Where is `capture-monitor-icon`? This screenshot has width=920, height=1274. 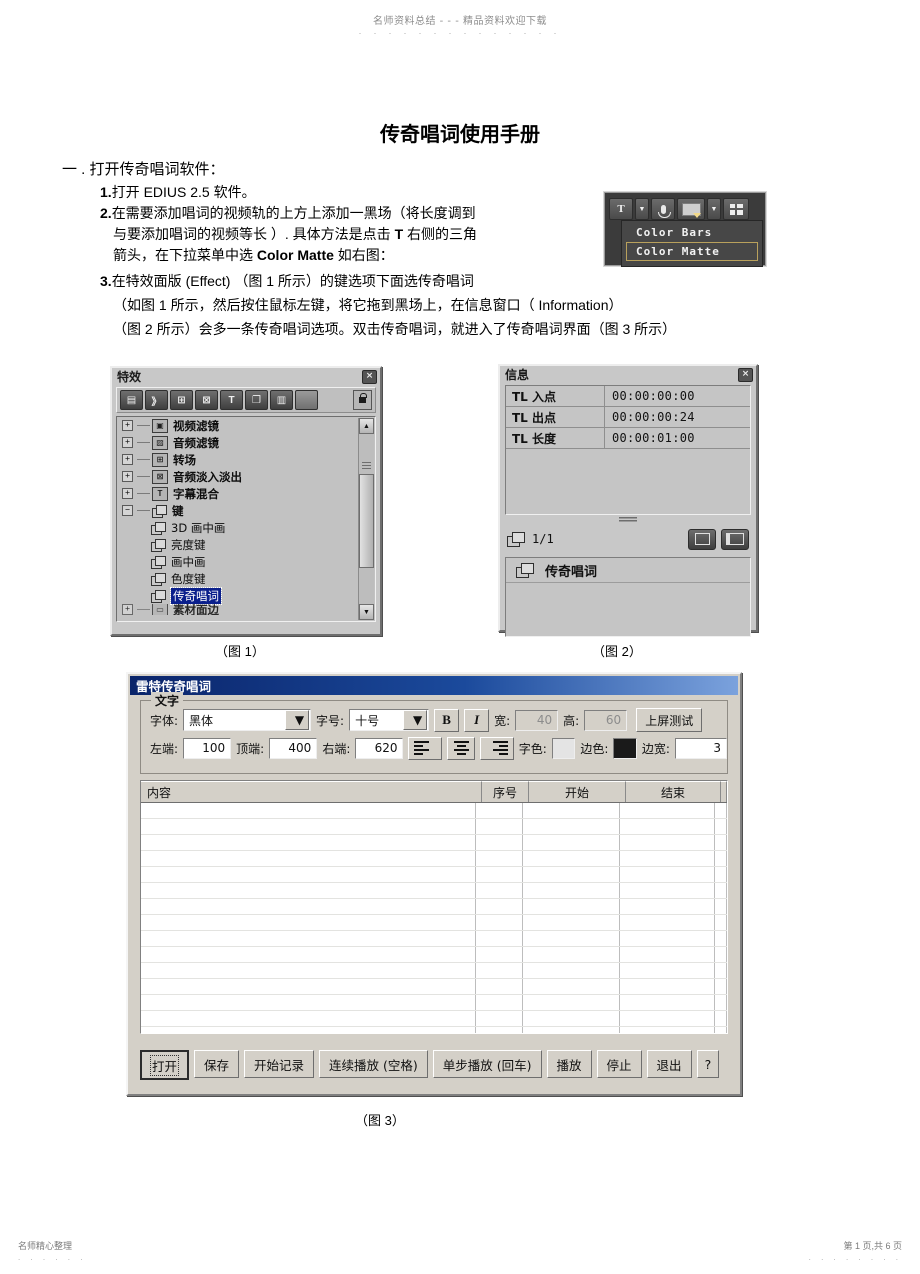 capture-monitor-icon is located at coordinates (691, 209).